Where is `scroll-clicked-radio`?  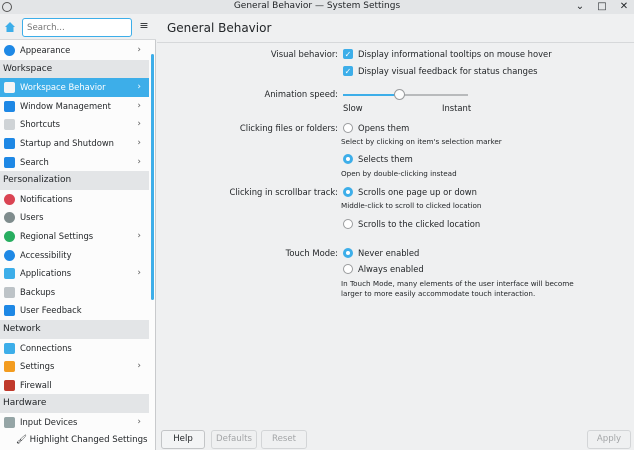 scroll-clicked-radio is located at coordinates (348, 224).